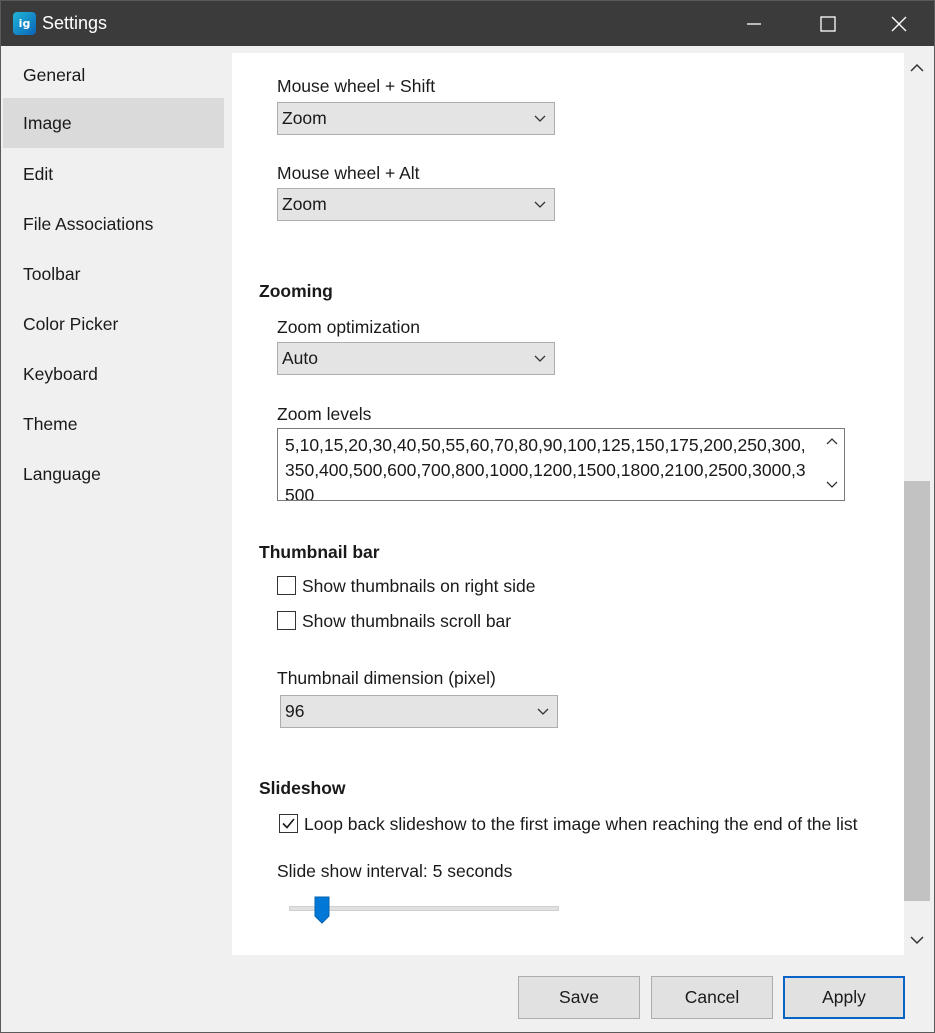  What do you see at coordinates (356, 86) in the screenshot?
I see `mouse-wheel-shift-label: Mouse wheel + Shift` at bounding box center [356, 86].